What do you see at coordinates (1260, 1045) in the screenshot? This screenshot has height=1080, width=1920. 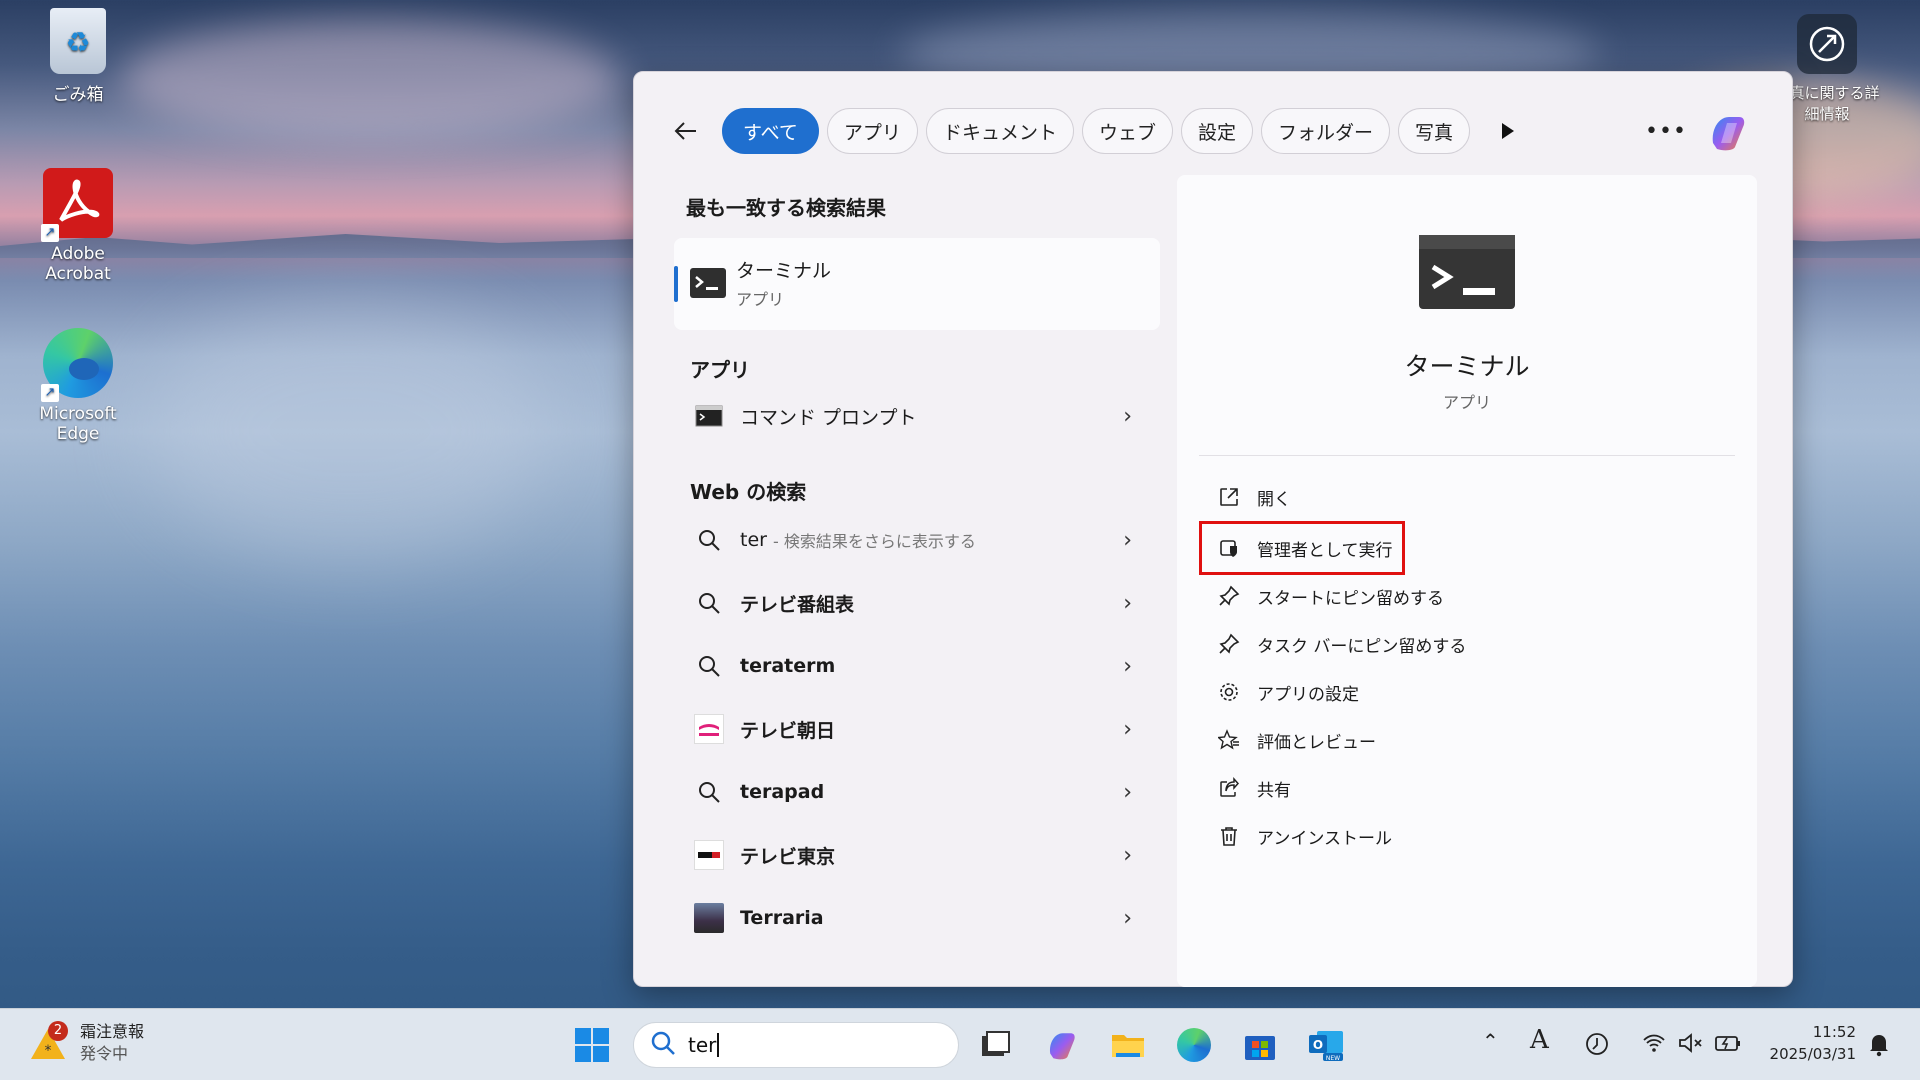 I see `microsoft-store-button` at bounding box center [1260, 1045].